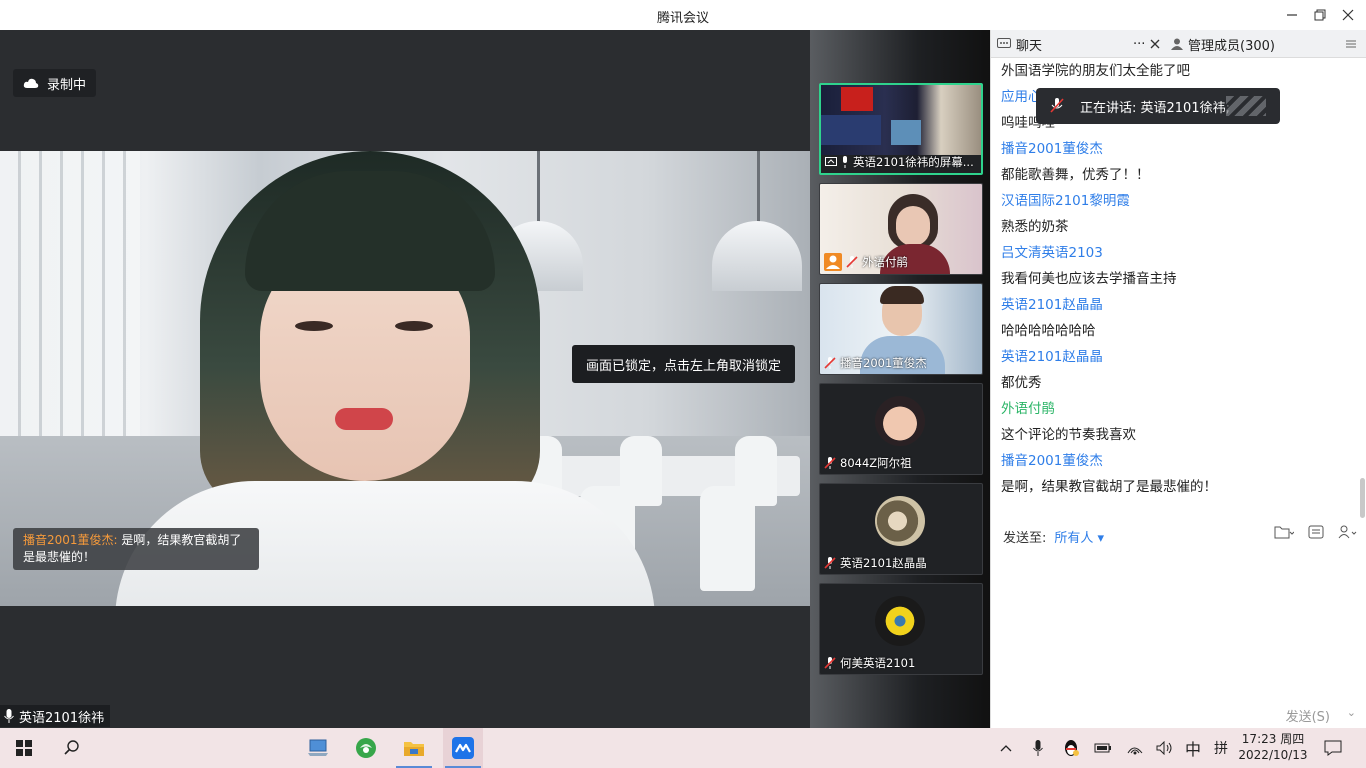 This screenshot has width=1366, height=768. Describe the element at coordinates (1029, 46) in the screenshot. I see `tab-chat-label: 聊天` at that location.